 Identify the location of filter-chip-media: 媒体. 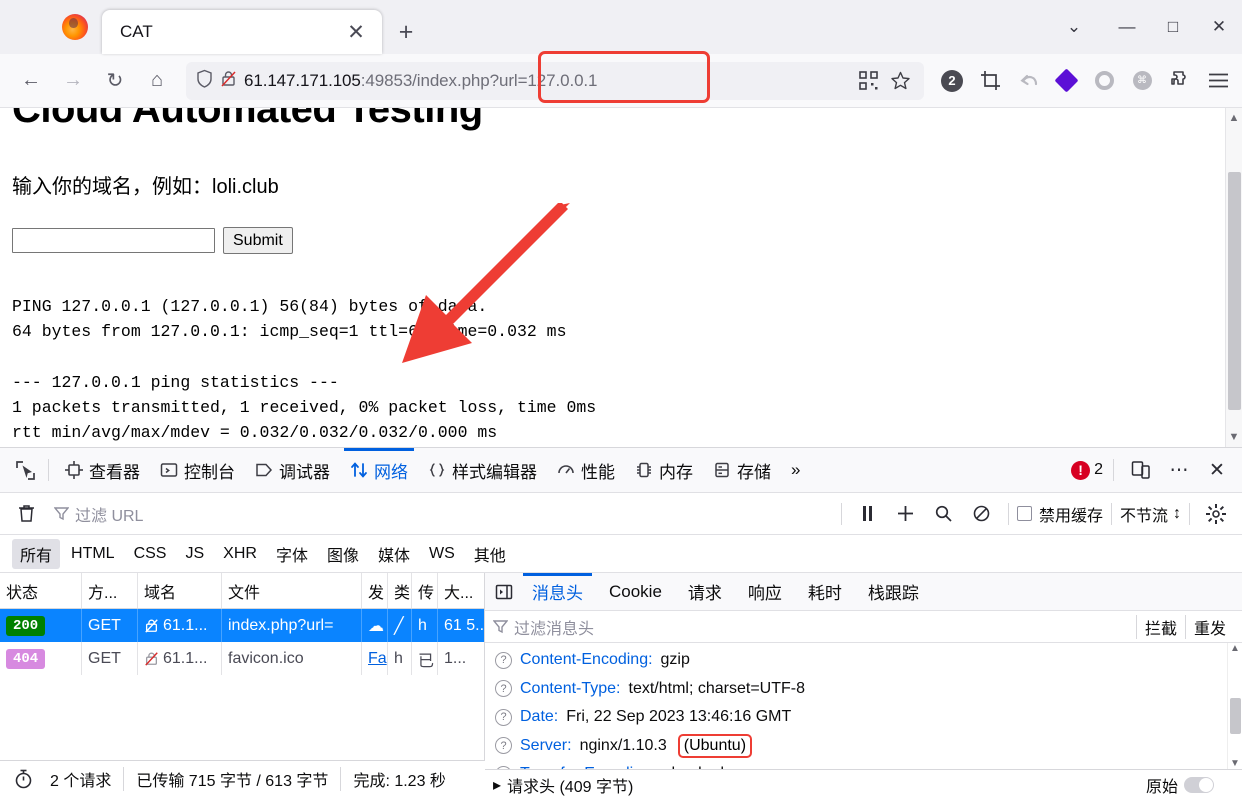
(394, 554).